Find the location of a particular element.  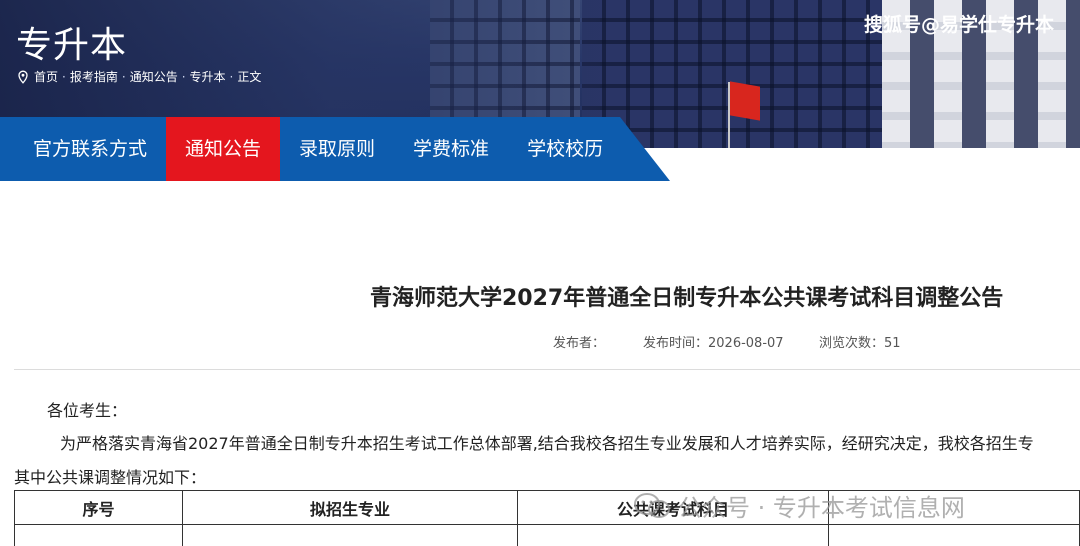

breadcrumb: 首页 · 报考指南 · 通知公告 · 专升本 · 正文 is located at coordinates (138, 76).